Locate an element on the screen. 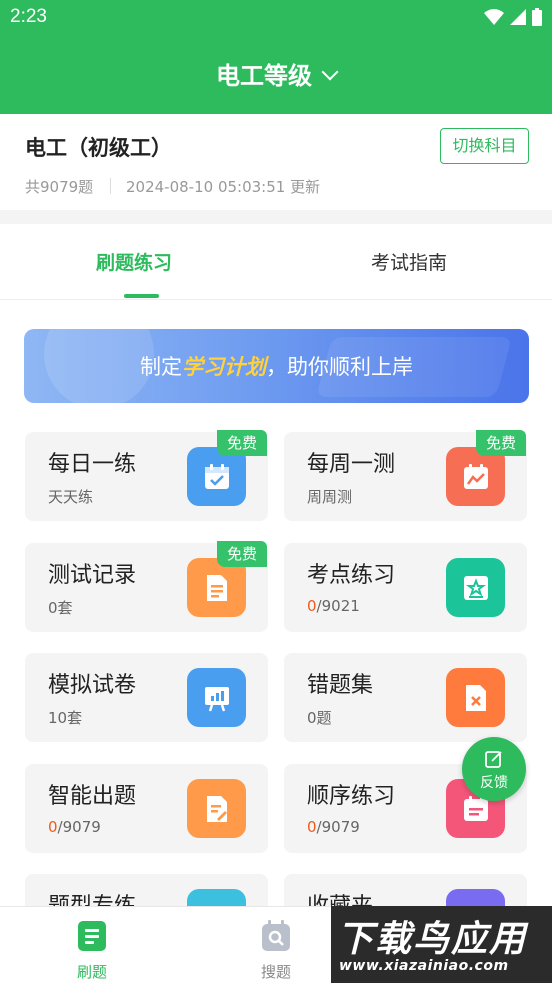  feedback-button: 反馈 is located at coordinates (494, 769).